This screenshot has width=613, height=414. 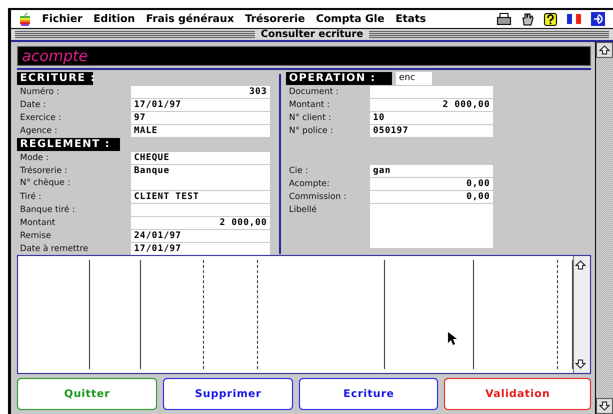 What do you see at coordinates (40, 118) in the screenshot?
I see `field-label: Exercice :` at bounding box center [40, 118].